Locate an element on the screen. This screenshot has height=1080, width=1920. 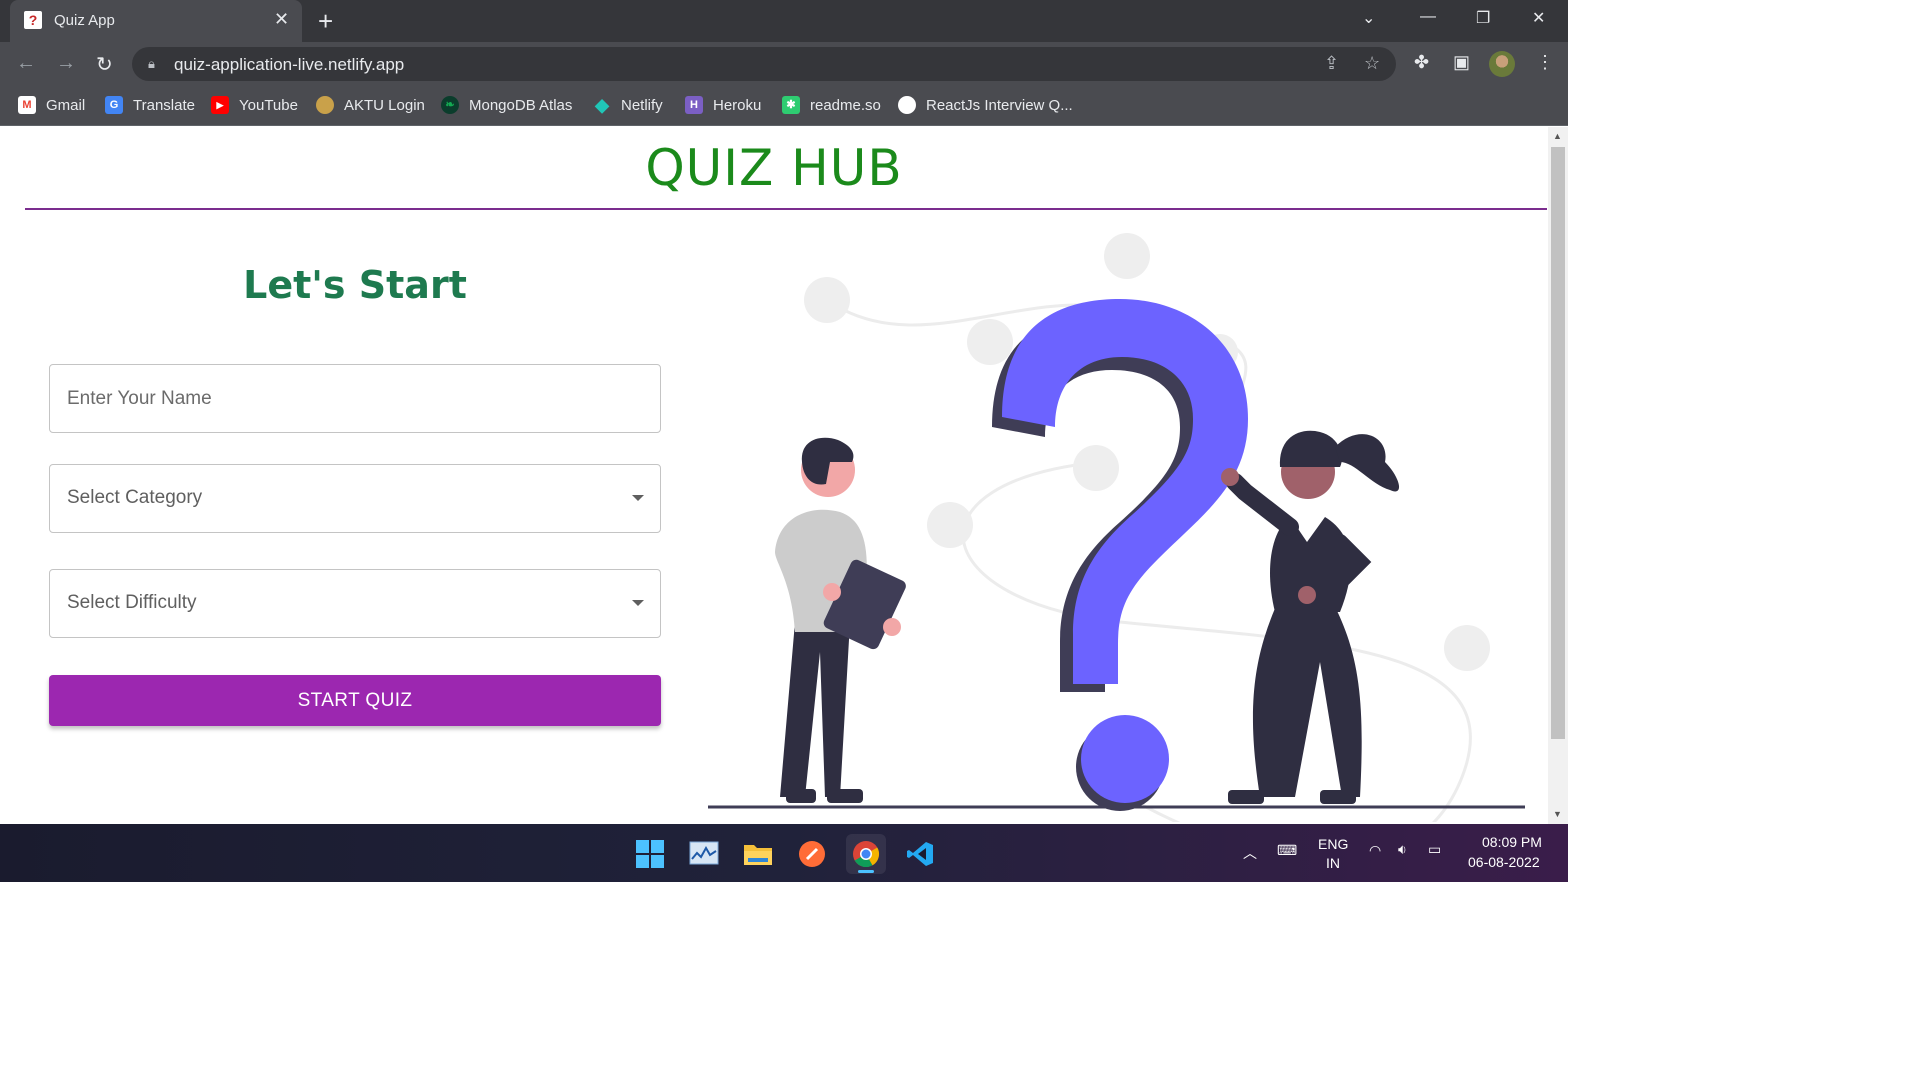
forward-icon: → is located at coordinates (66, 63).